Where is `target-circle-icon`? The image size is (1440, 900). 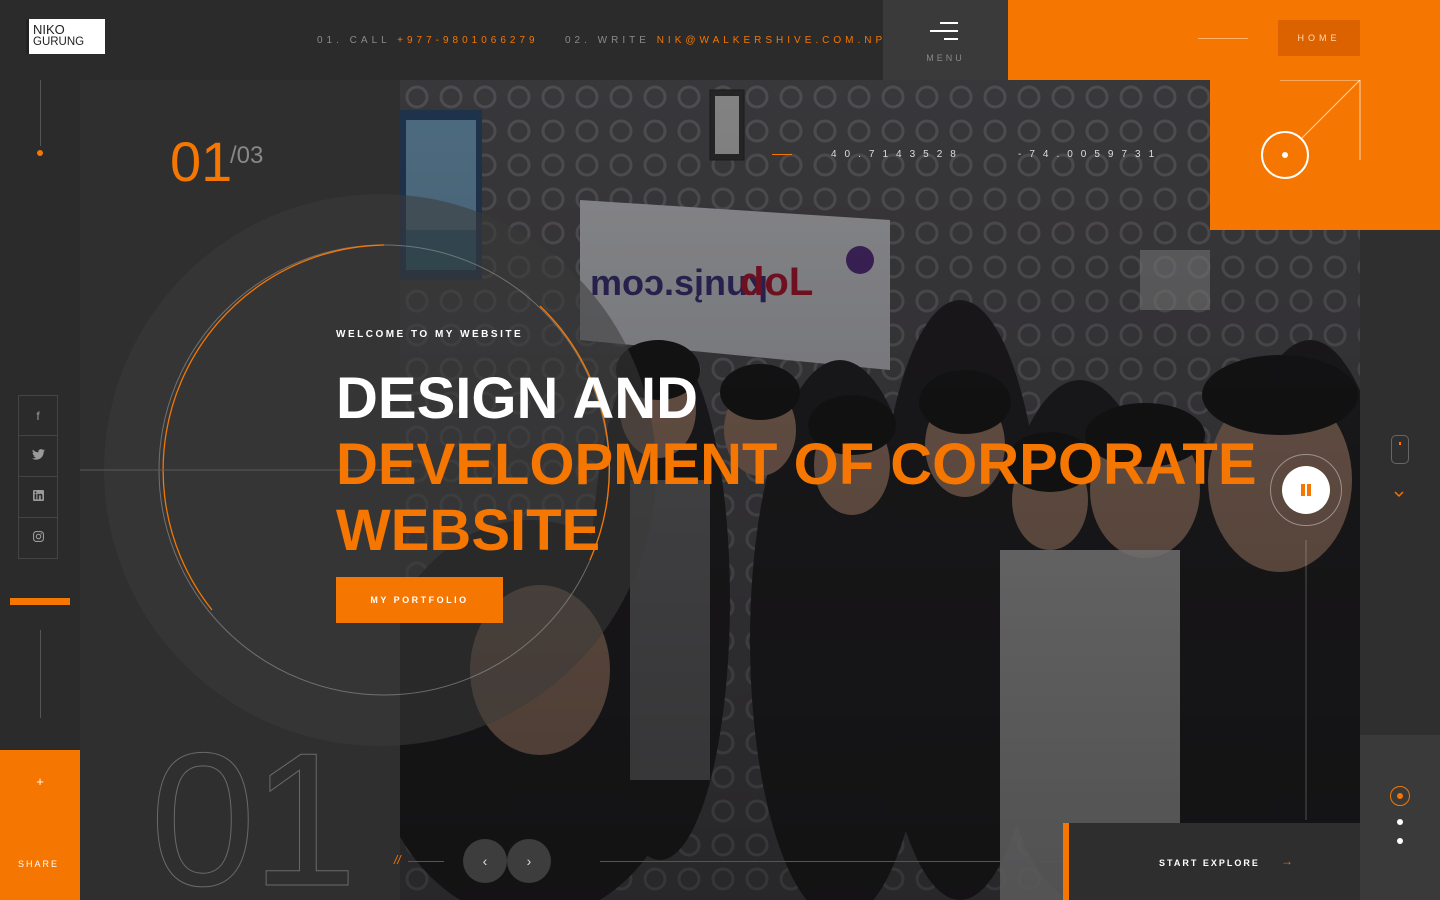
target-circle-icon is located at coordinates (1285, 155).